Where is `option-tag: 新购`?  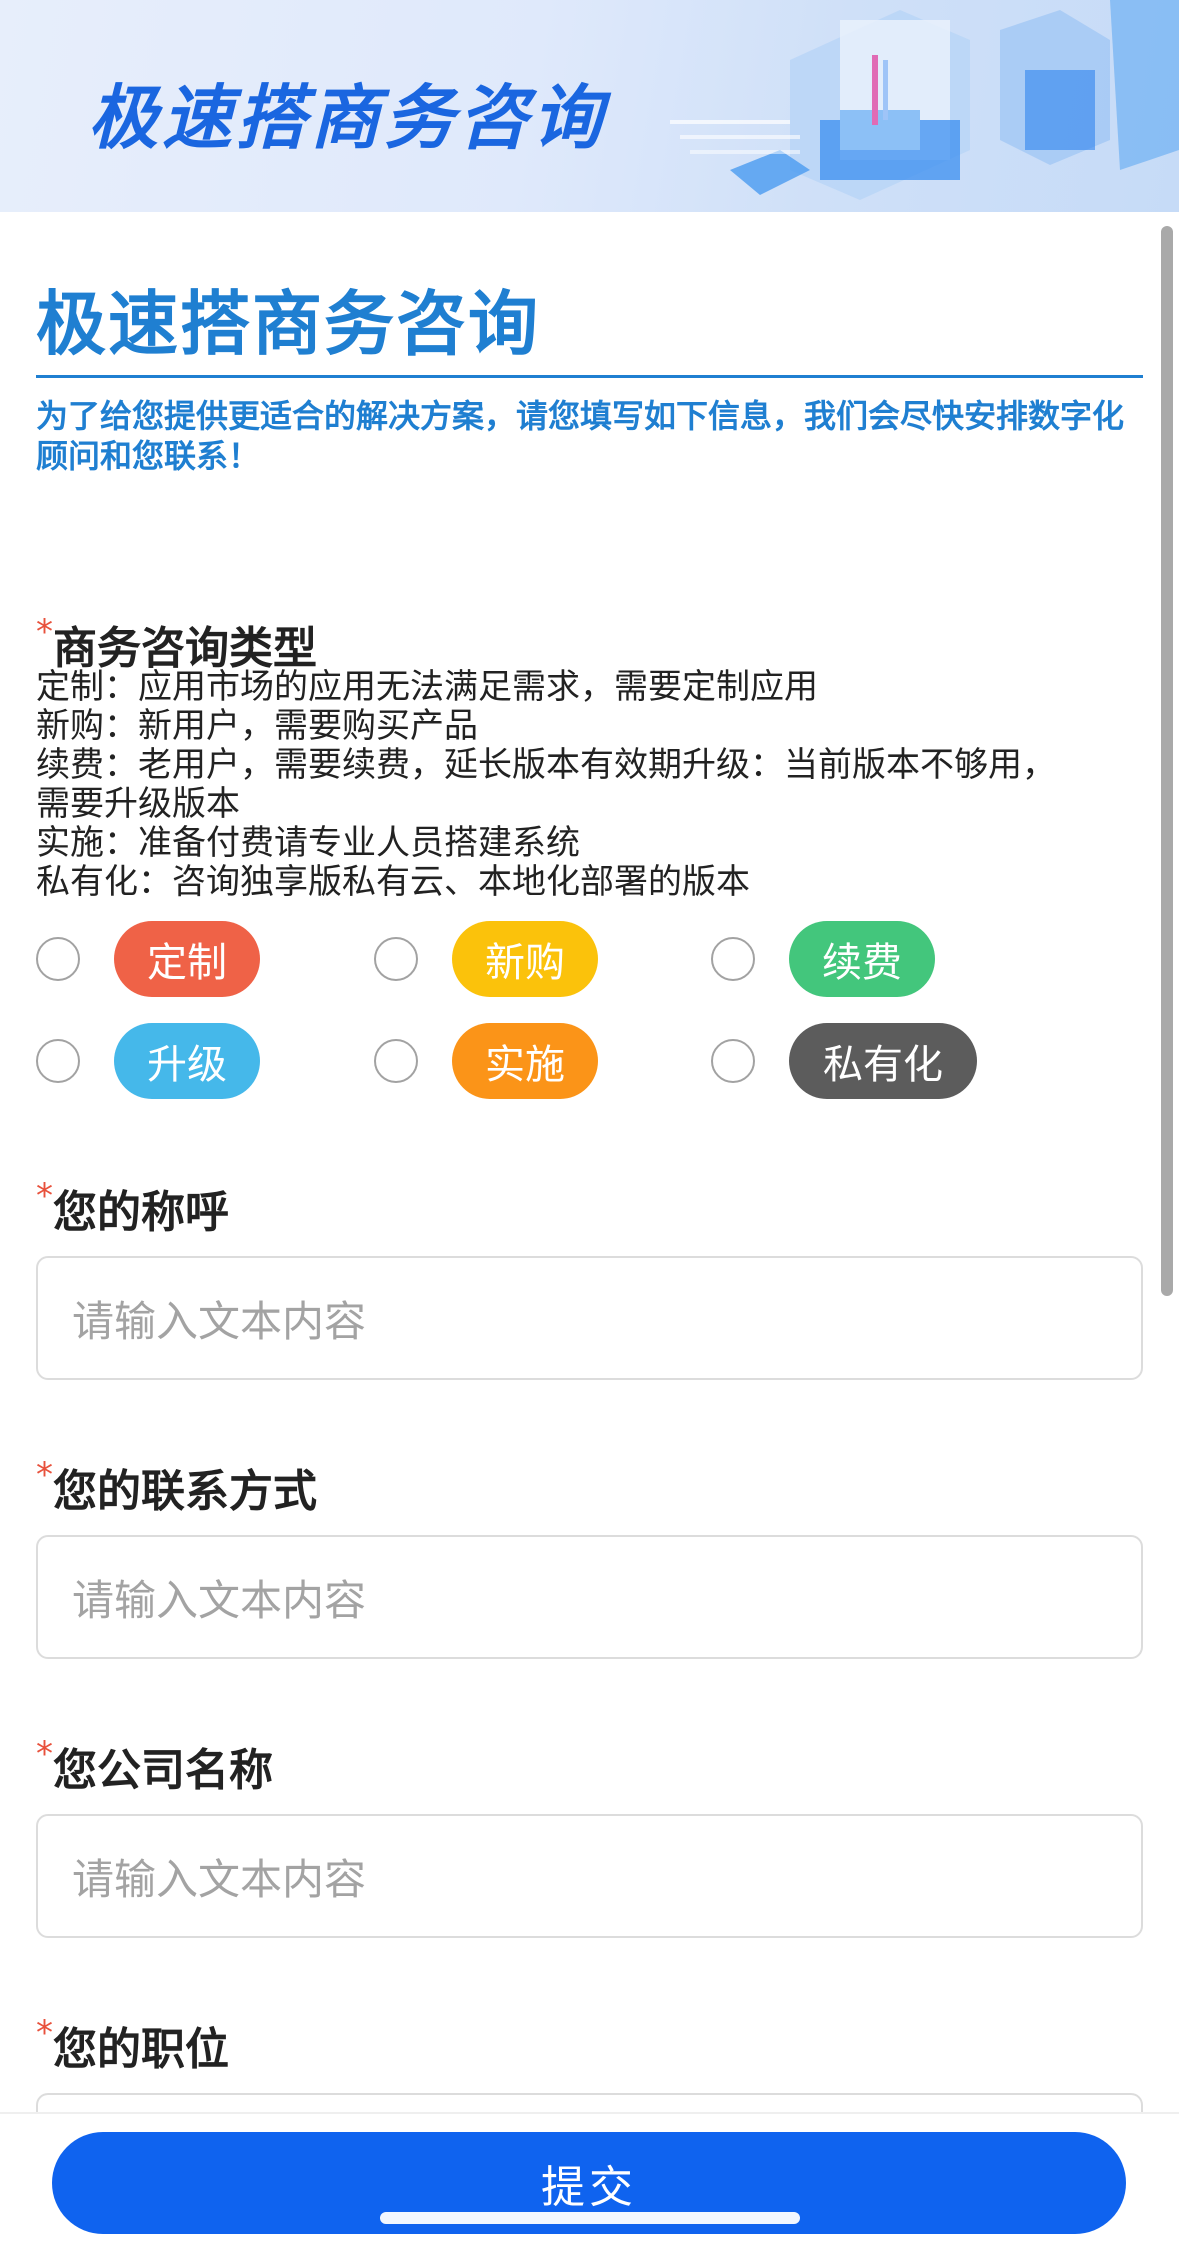
option-tag: 新购 is located at coordinates (525, 959).